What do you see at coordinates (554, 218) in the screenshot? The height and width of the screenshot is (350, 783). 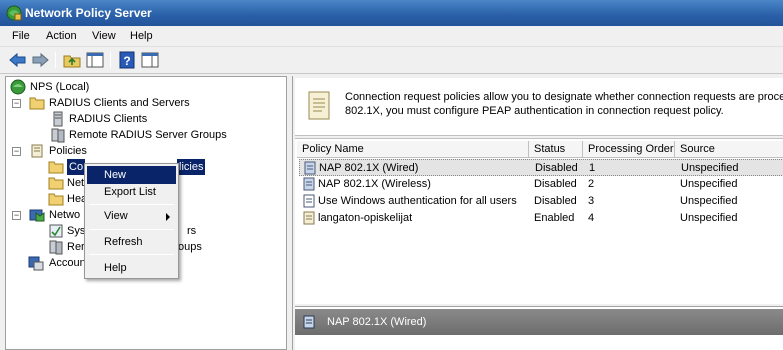 I see `cell-status: Enabled` at bounding box center [554, 218].